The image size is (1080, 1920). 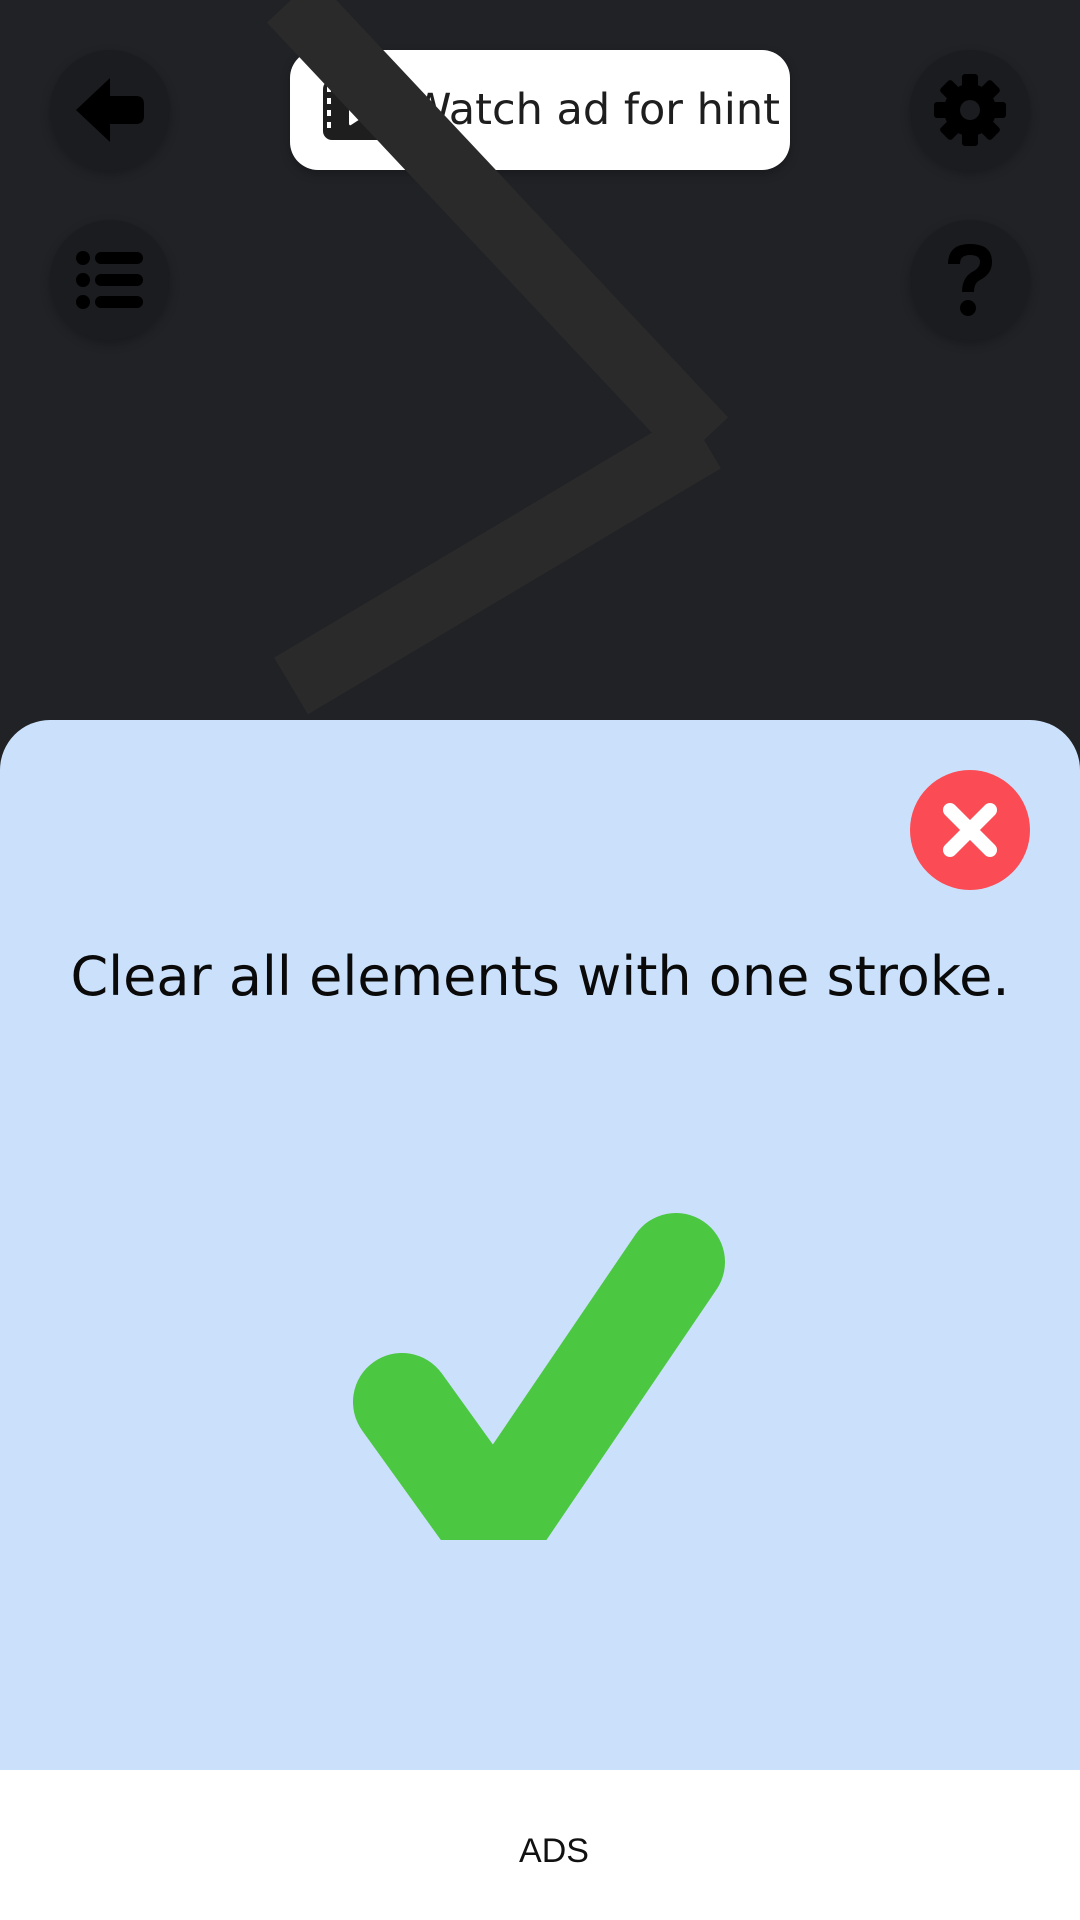 What do you see at coordinates (540, 976) in the screenshot?
I see `result-message: Clear all elements with one stroke.` at bounding box center [540, 976].